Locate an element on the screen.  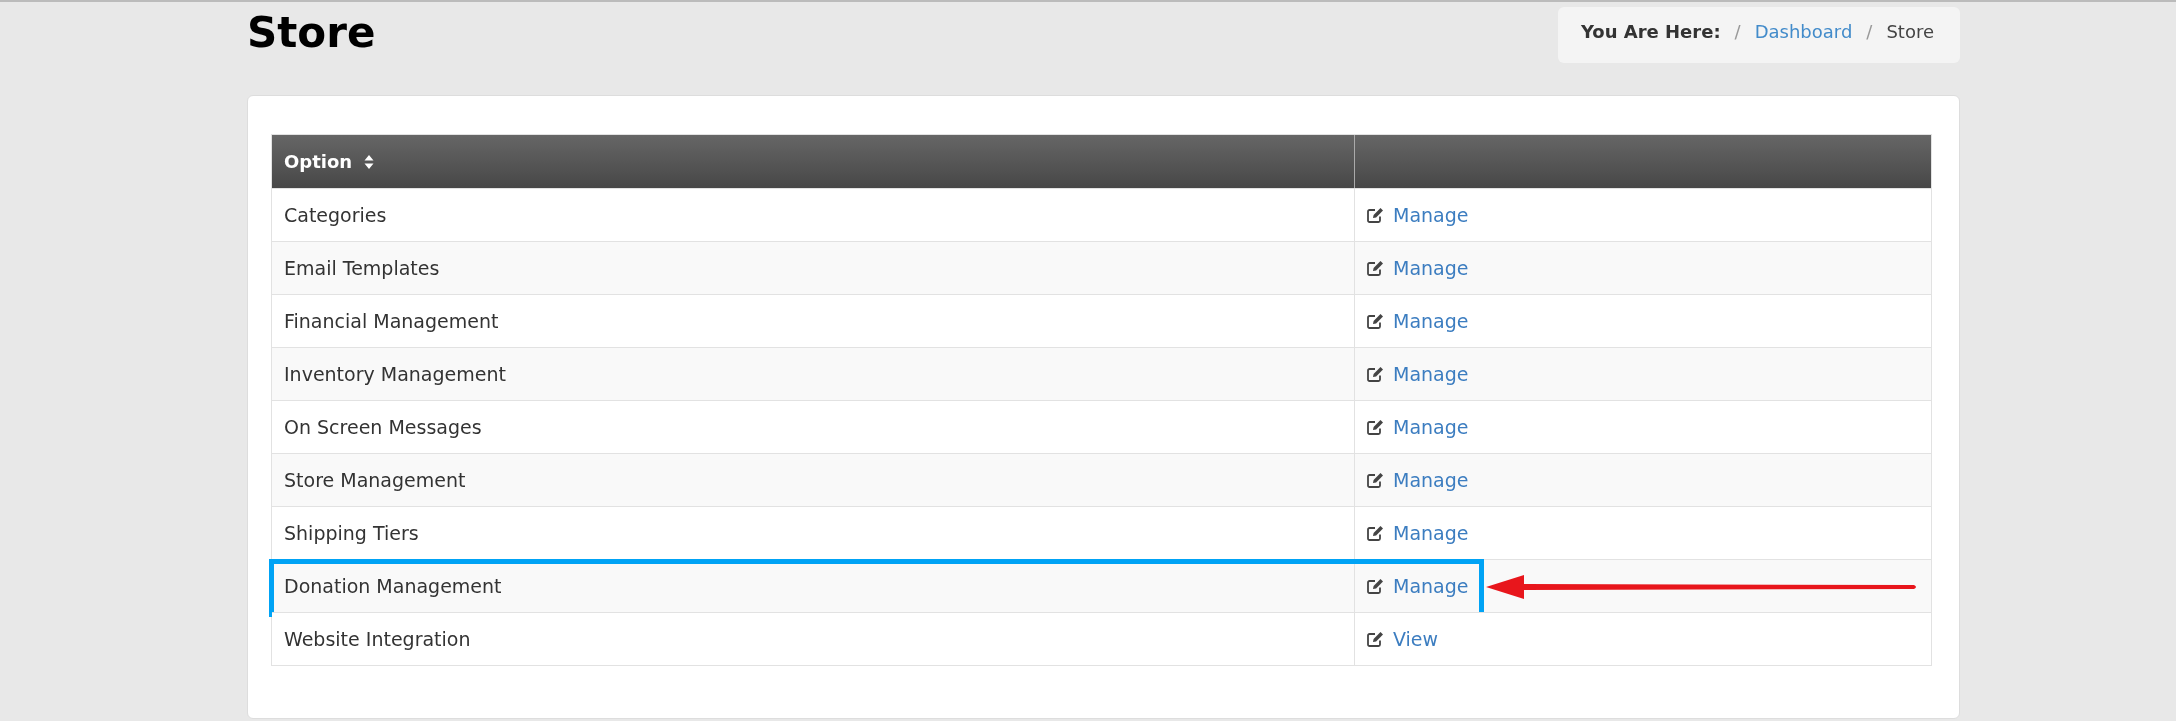
table-cell-text: Store Management is located at coordinates (375, 480).